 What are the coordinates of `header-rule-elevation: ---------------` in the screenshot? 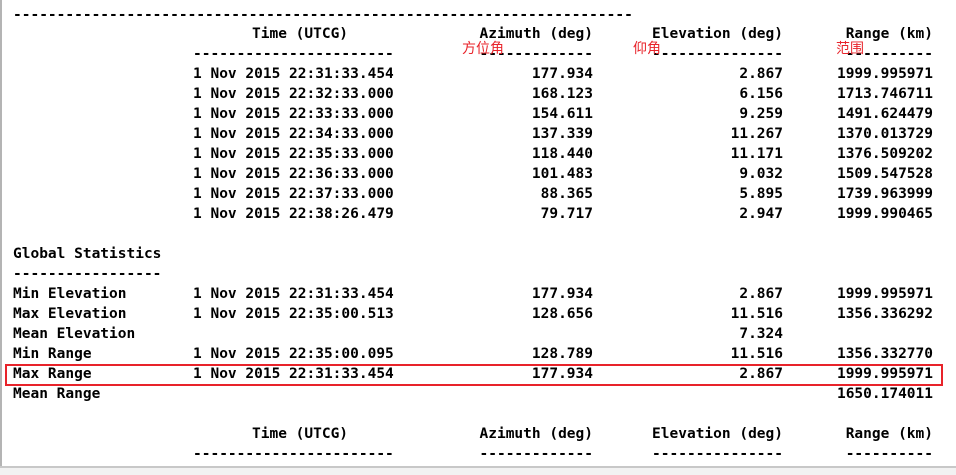 It's located at (717, 54).